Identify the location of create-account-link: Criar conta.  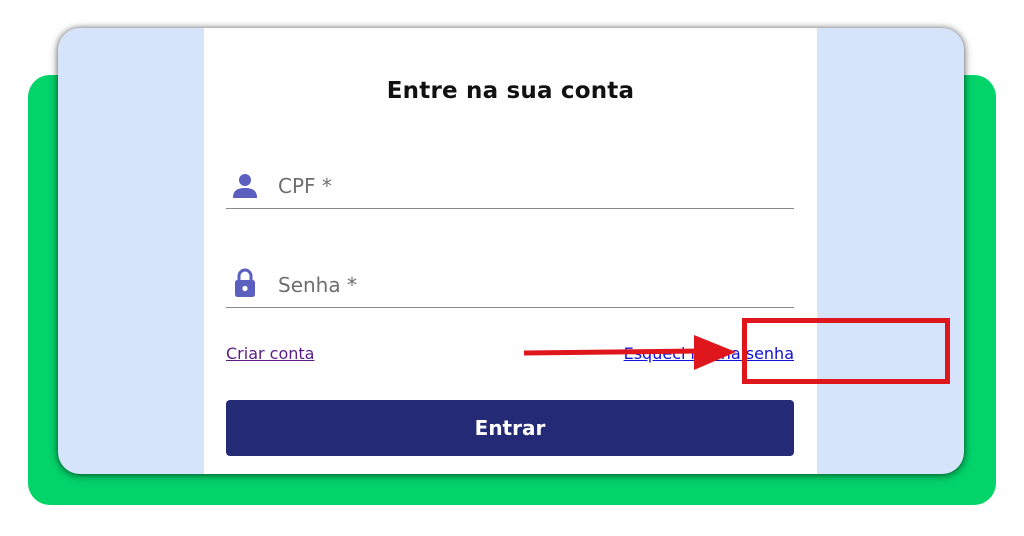
(270, 353).